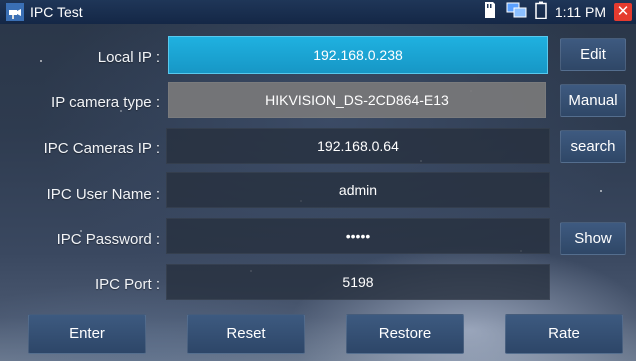 The width and height of the screenshot is (636, 361). I want to click on edit-button: Edit, so click(593, 54).